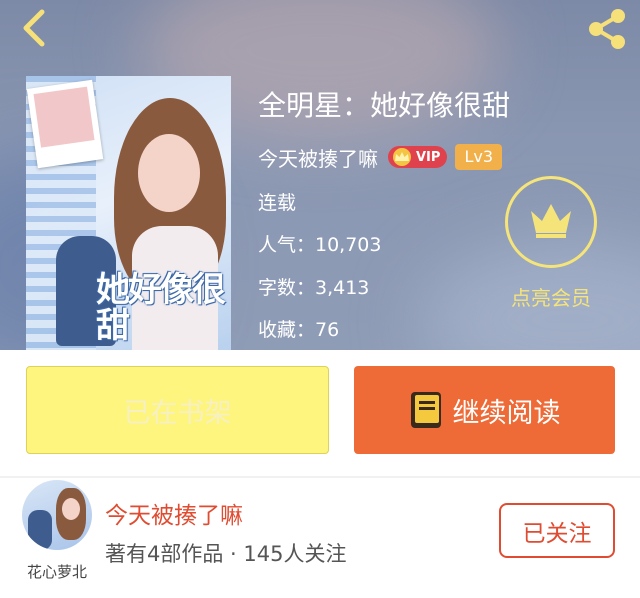 This screenshot has width=640, height=598. I want to click on book-title: 全明星：她好像很甜, so click(384, 105).